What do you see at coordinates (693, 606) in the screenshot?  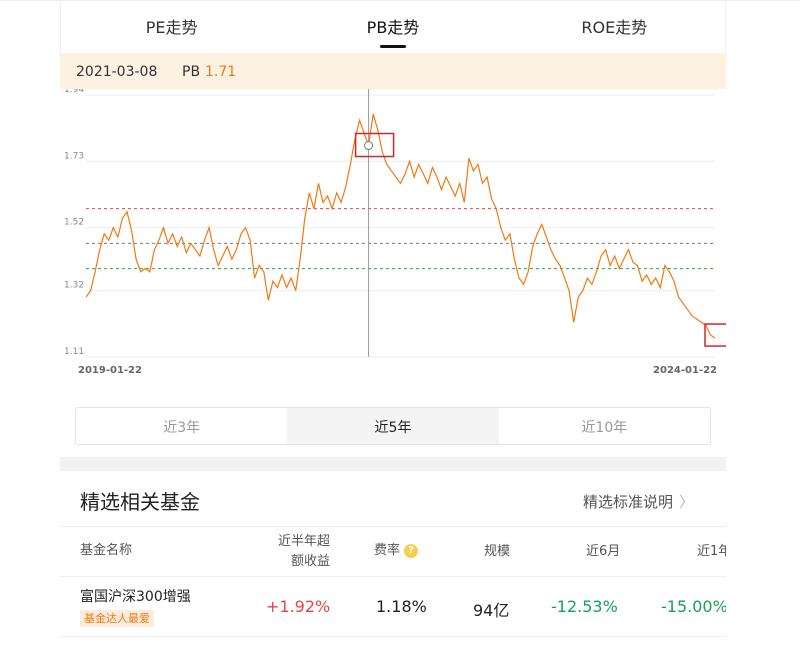 I see `fund-return-1y: -15.00%` at bounding box center [693, 606].